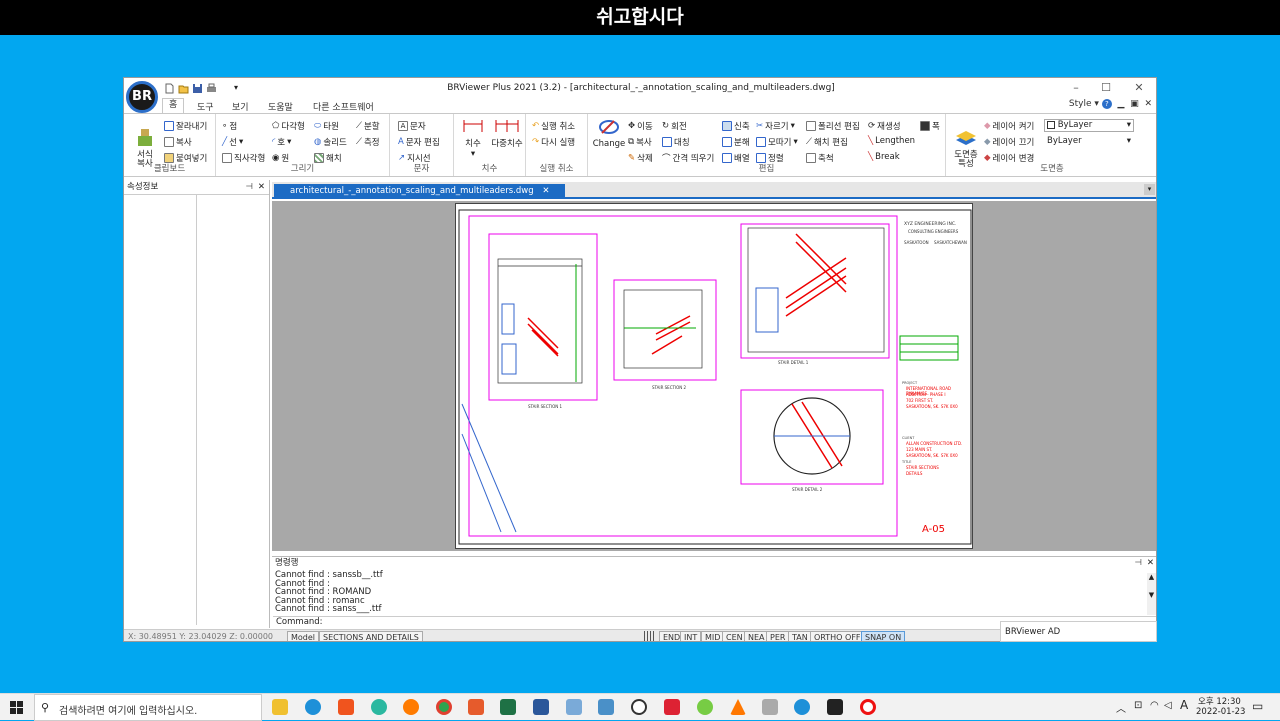 The height and width of the screenshot is (721, 1280). What do you see at coordinates (1078, 631) in the screenshot?
I see `notification-popup: BRViewer AD` at bounding box center [1078, 631].